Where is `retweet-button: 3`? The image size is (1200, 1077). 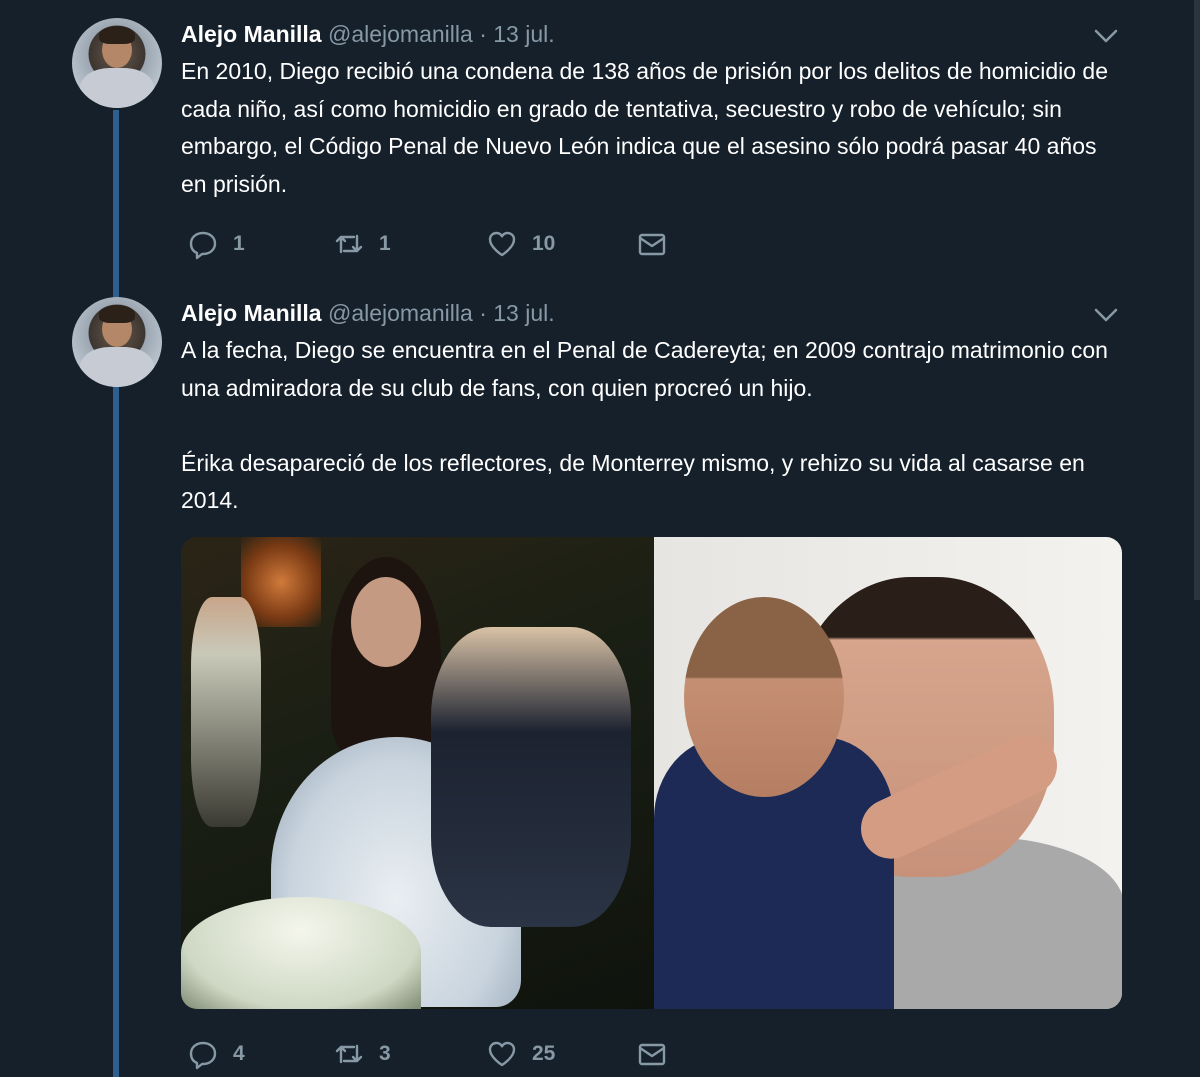 retweet-button: 3 is located at coordinates (362, 1054).